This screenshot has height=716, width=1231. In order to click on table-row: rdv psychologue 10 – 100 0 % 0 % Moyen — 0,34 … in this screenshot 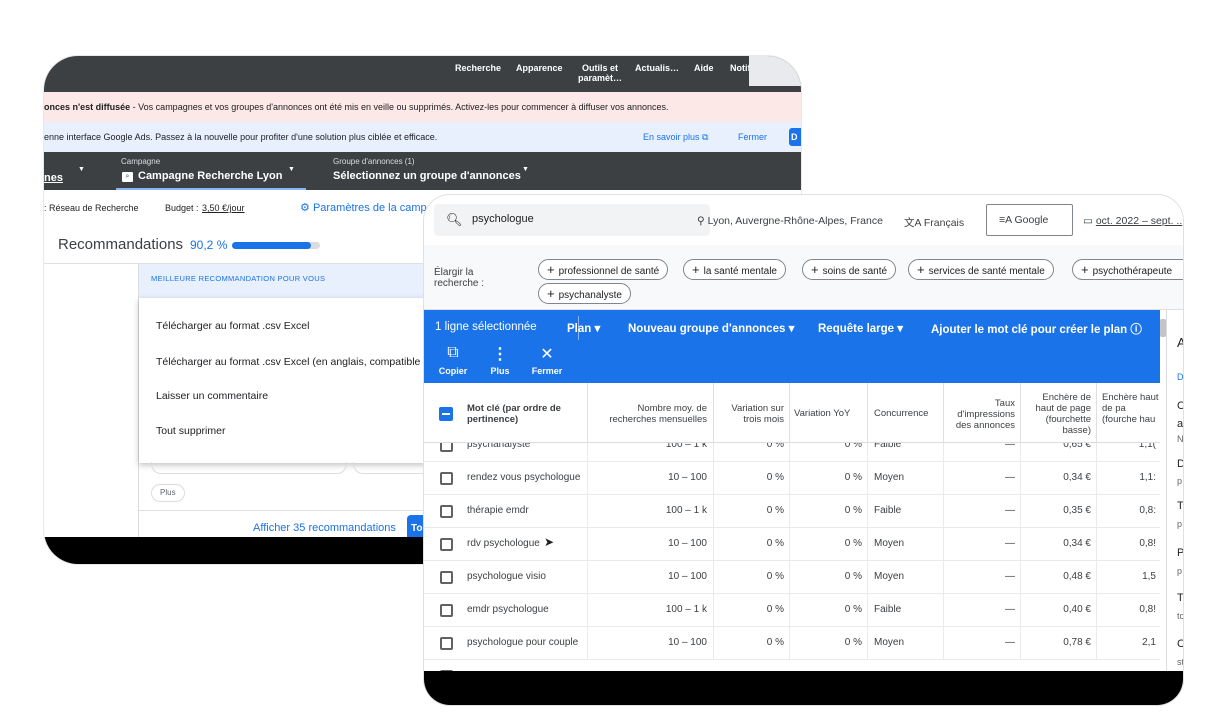, I will do `click(792, 544)`.